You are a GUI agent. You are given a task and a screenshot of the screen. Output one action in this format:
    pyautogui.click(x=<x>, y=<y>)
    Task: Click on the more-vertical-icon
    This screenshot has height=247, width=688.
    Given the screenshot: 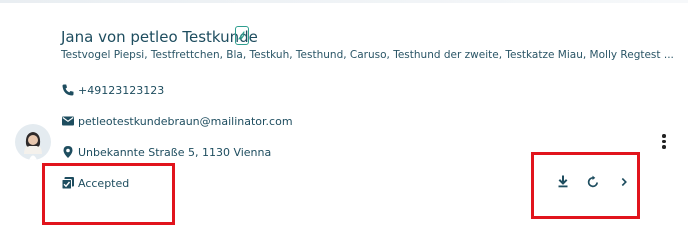 What is the action you would take?
    pyautogui.click(x=664, y=136)
    